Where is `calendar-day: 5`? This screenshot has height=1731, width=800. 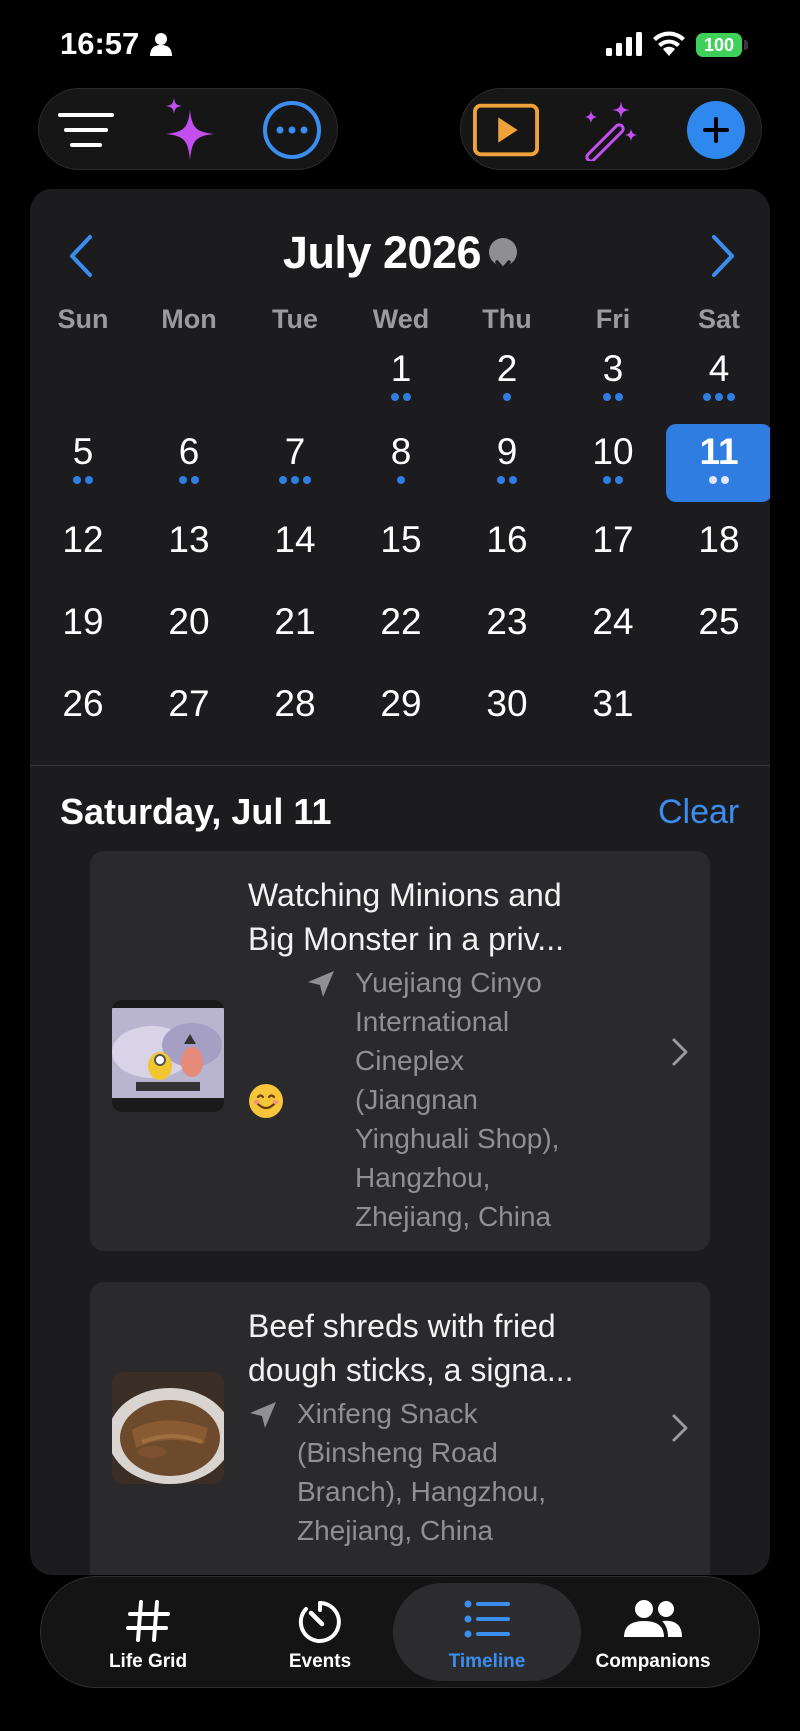 calendar-day: 5 is located at coordinates (83, 463).